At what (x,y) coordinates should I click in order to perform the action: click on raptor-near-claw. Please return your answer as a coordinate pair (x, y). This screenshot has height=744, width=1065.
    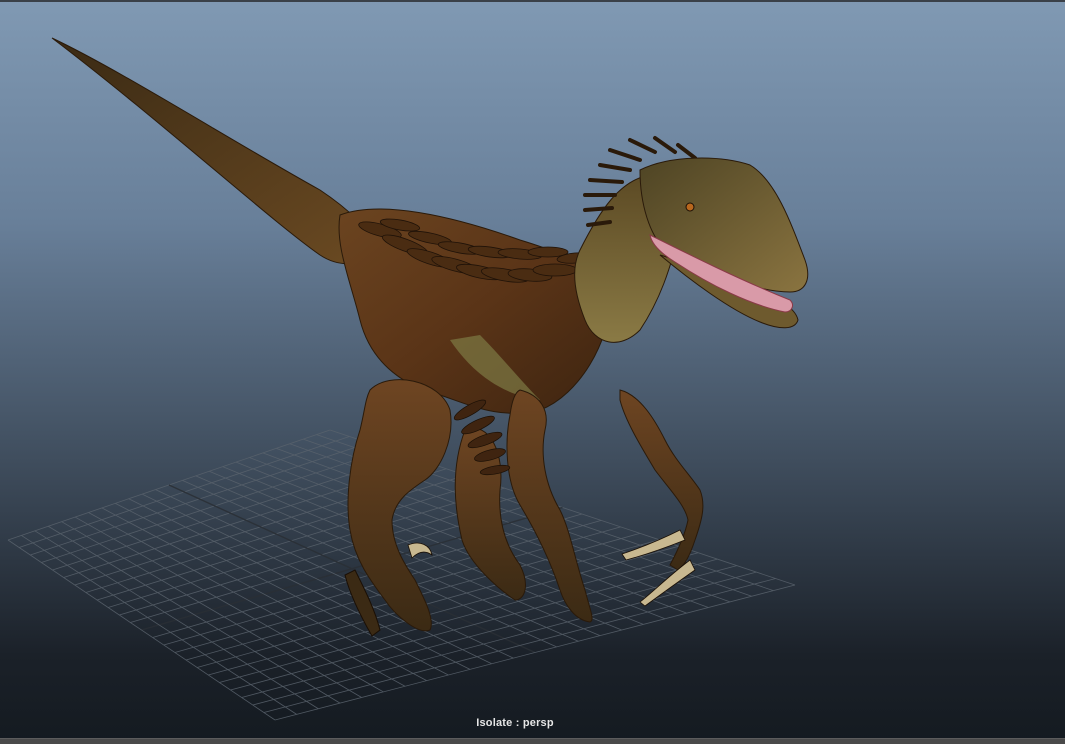
    Looking at the image, I should click on (420, 550).